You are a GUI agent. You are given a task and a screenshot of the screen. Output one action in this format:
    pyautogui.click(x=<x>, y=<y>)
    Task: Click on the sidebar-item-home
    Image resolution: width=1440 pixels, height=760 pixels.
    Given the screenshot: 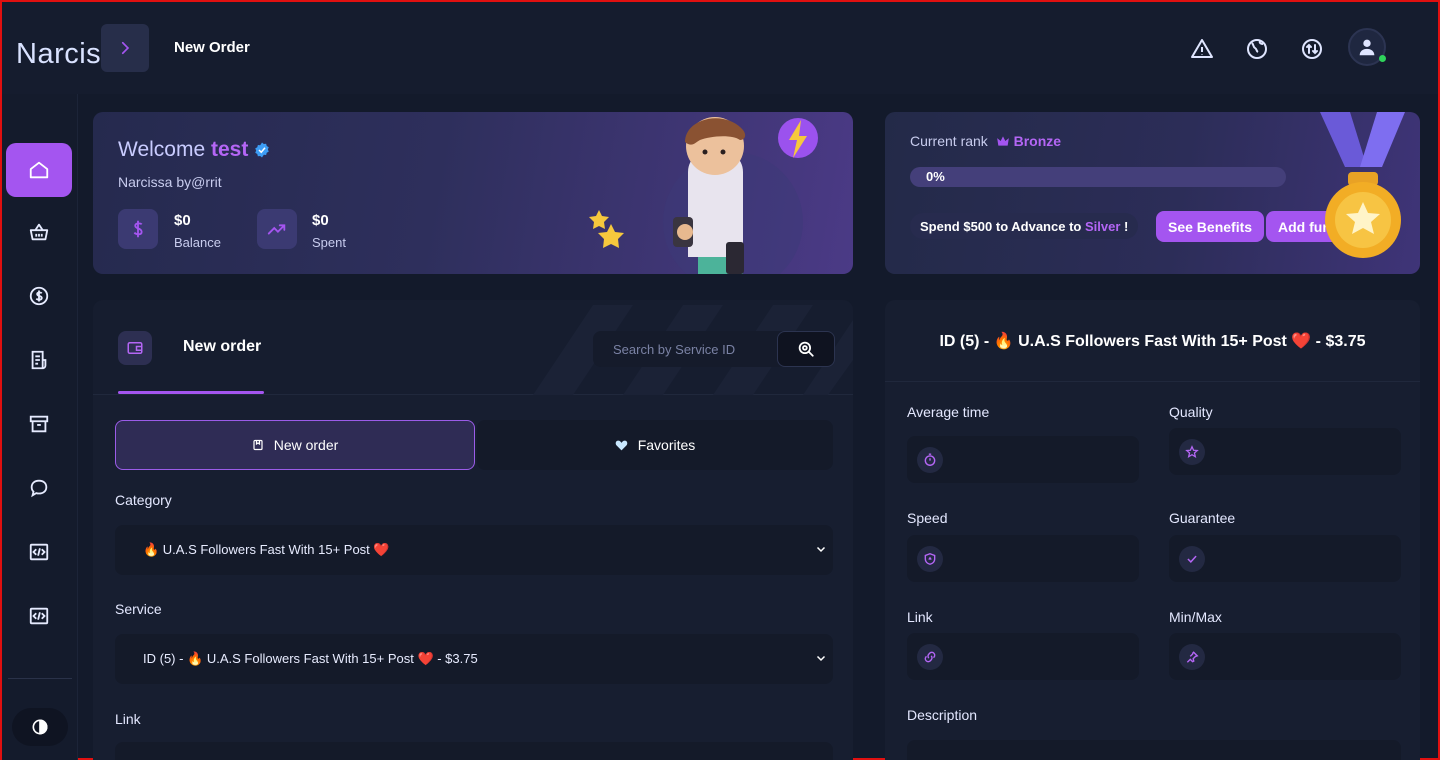 What is the action you would take?
    pyautogui.click(x=39, y=170)
    